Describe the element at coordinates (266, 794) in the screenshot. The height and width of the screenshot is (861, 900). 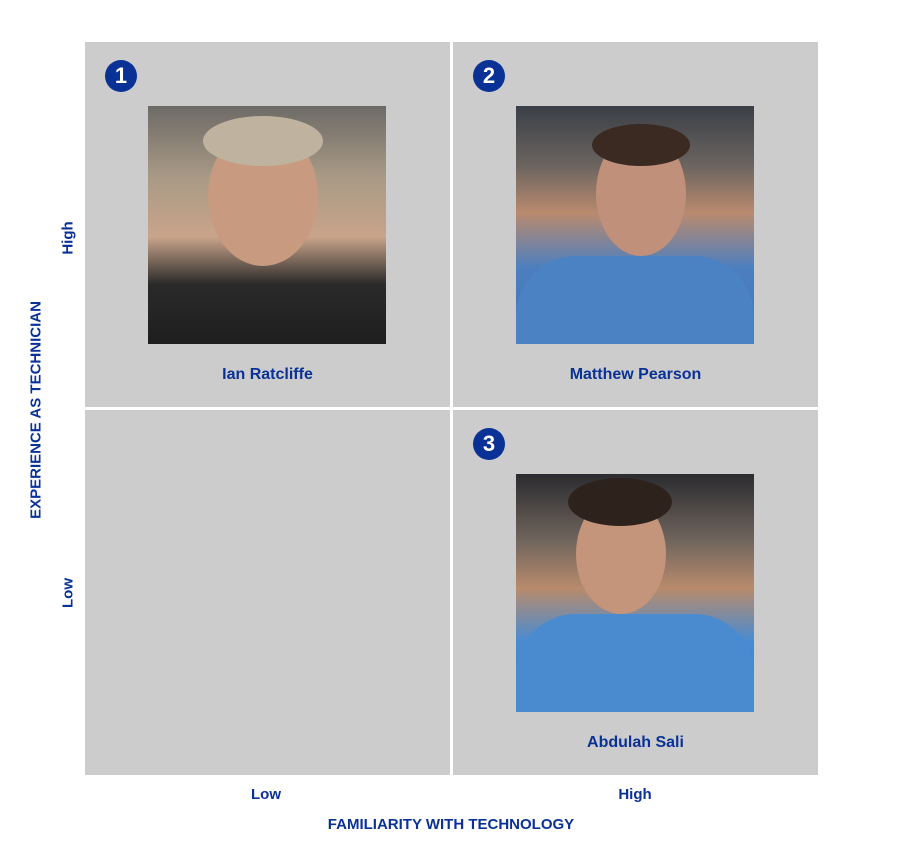
I see `x-tick-low: Low` at that location.